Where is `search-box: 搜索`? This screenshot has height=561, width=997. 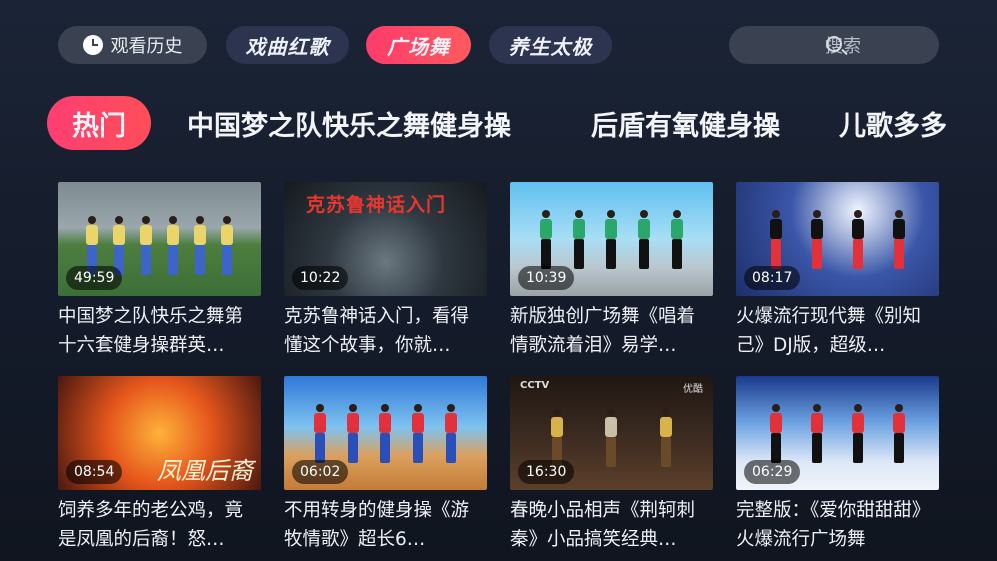
search-box: 搜索 is located at coordinates (834, 45).